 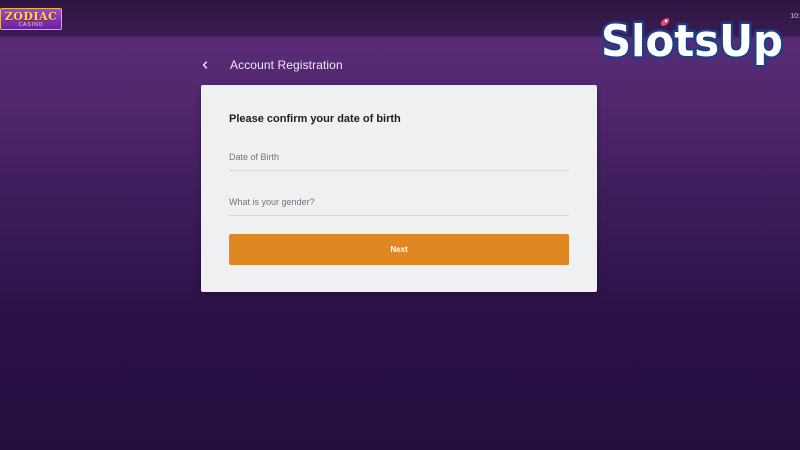 I want to click on slotsup-logo-icon: SlotsUp, so click(x=692, y=42).